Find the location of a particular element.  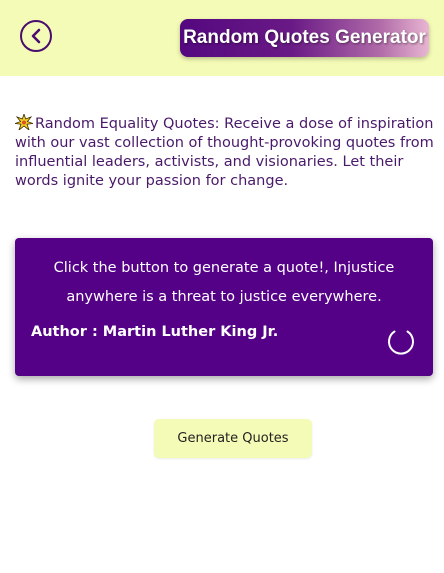

app-title-banner: Random Quotes Generator is located at coordinates (304, 38).